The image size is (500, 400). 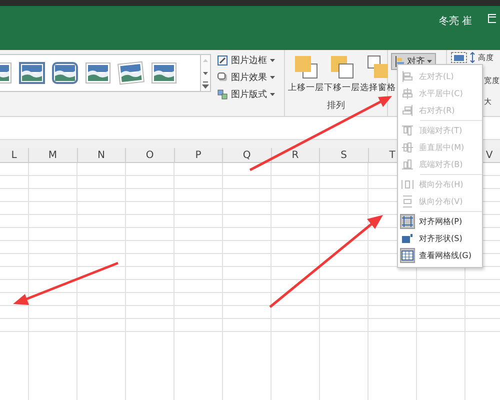 What do you see at coordinates (344, 155) in the screenshot?
I see `column-header: S` at bounding box center [344, 155].